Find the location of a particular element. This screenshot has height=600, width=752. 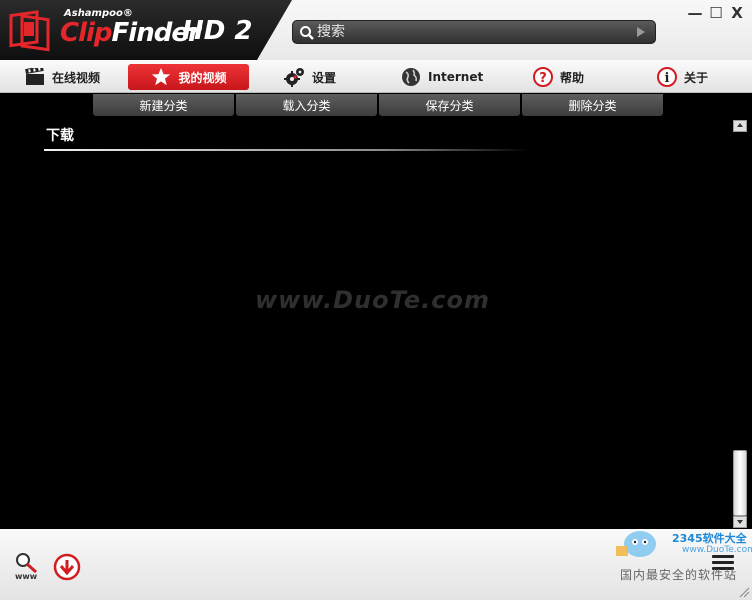

tab-internet: Internet is located at coordinates (441, 77).